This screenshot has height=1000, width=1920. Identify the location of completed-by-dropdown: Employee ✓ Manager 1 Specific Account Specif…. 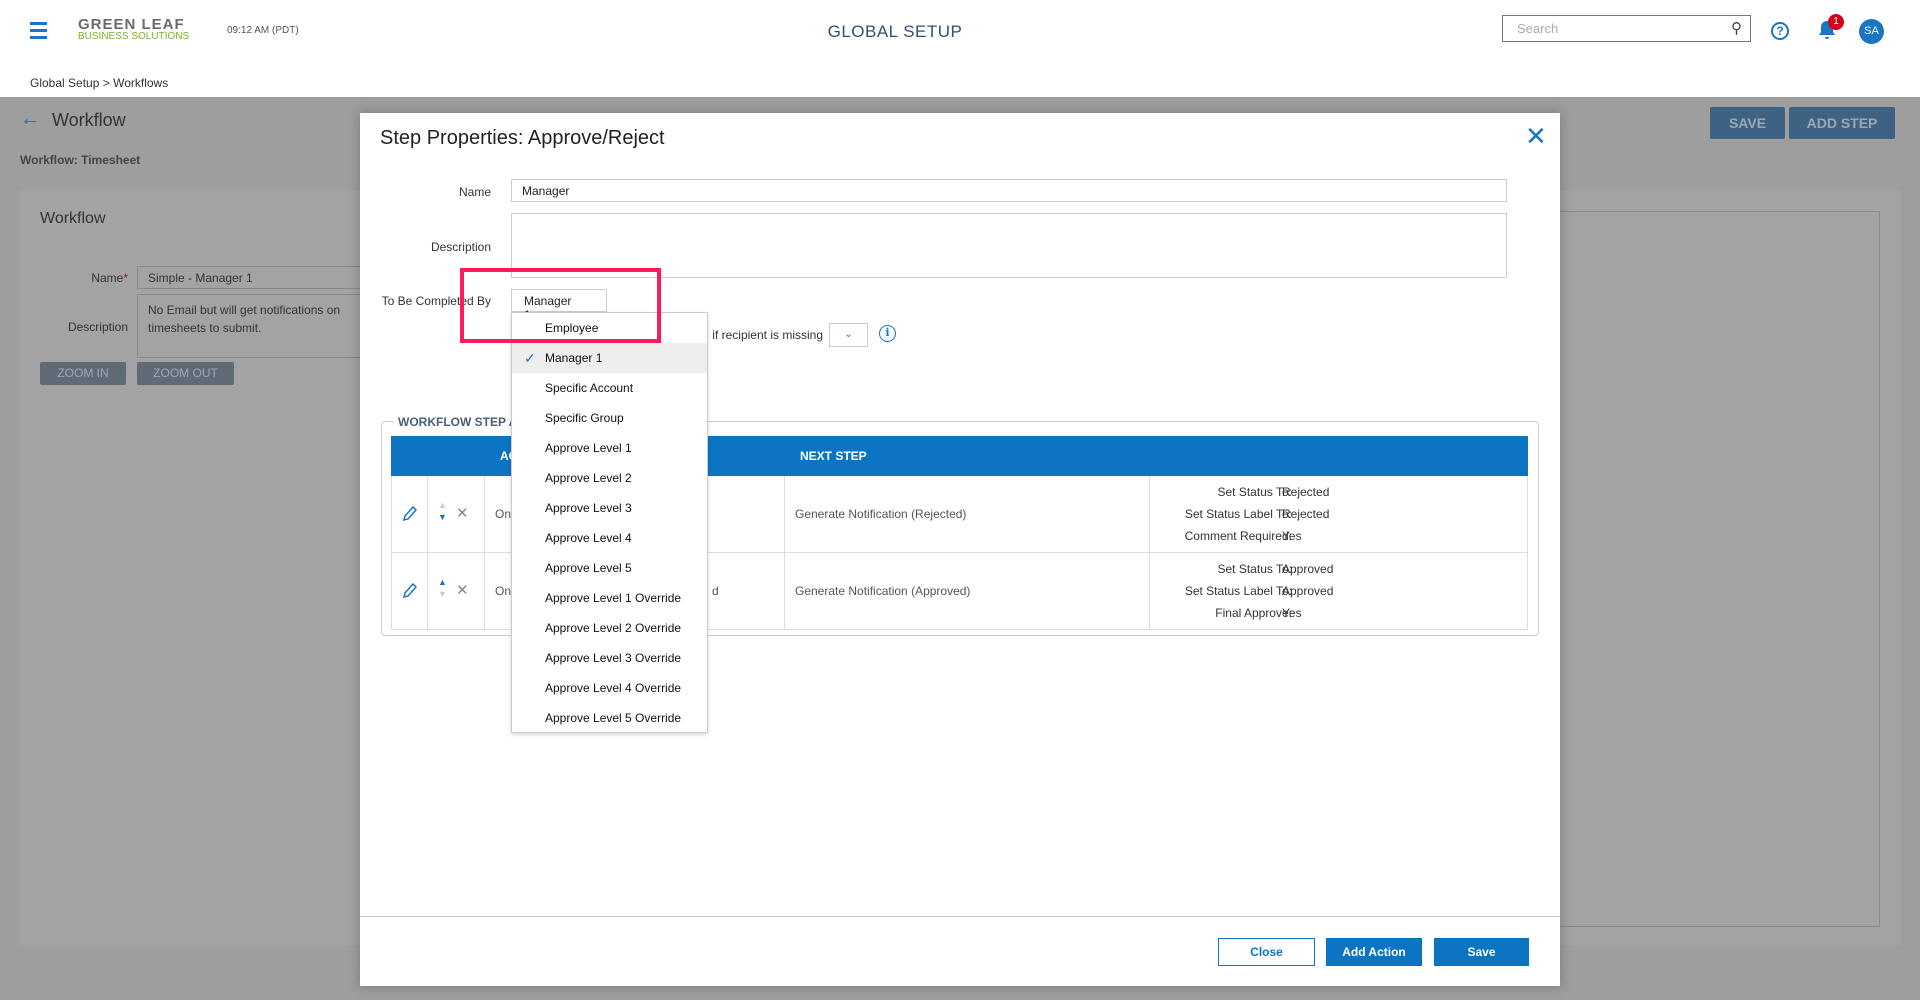
(609, 522).